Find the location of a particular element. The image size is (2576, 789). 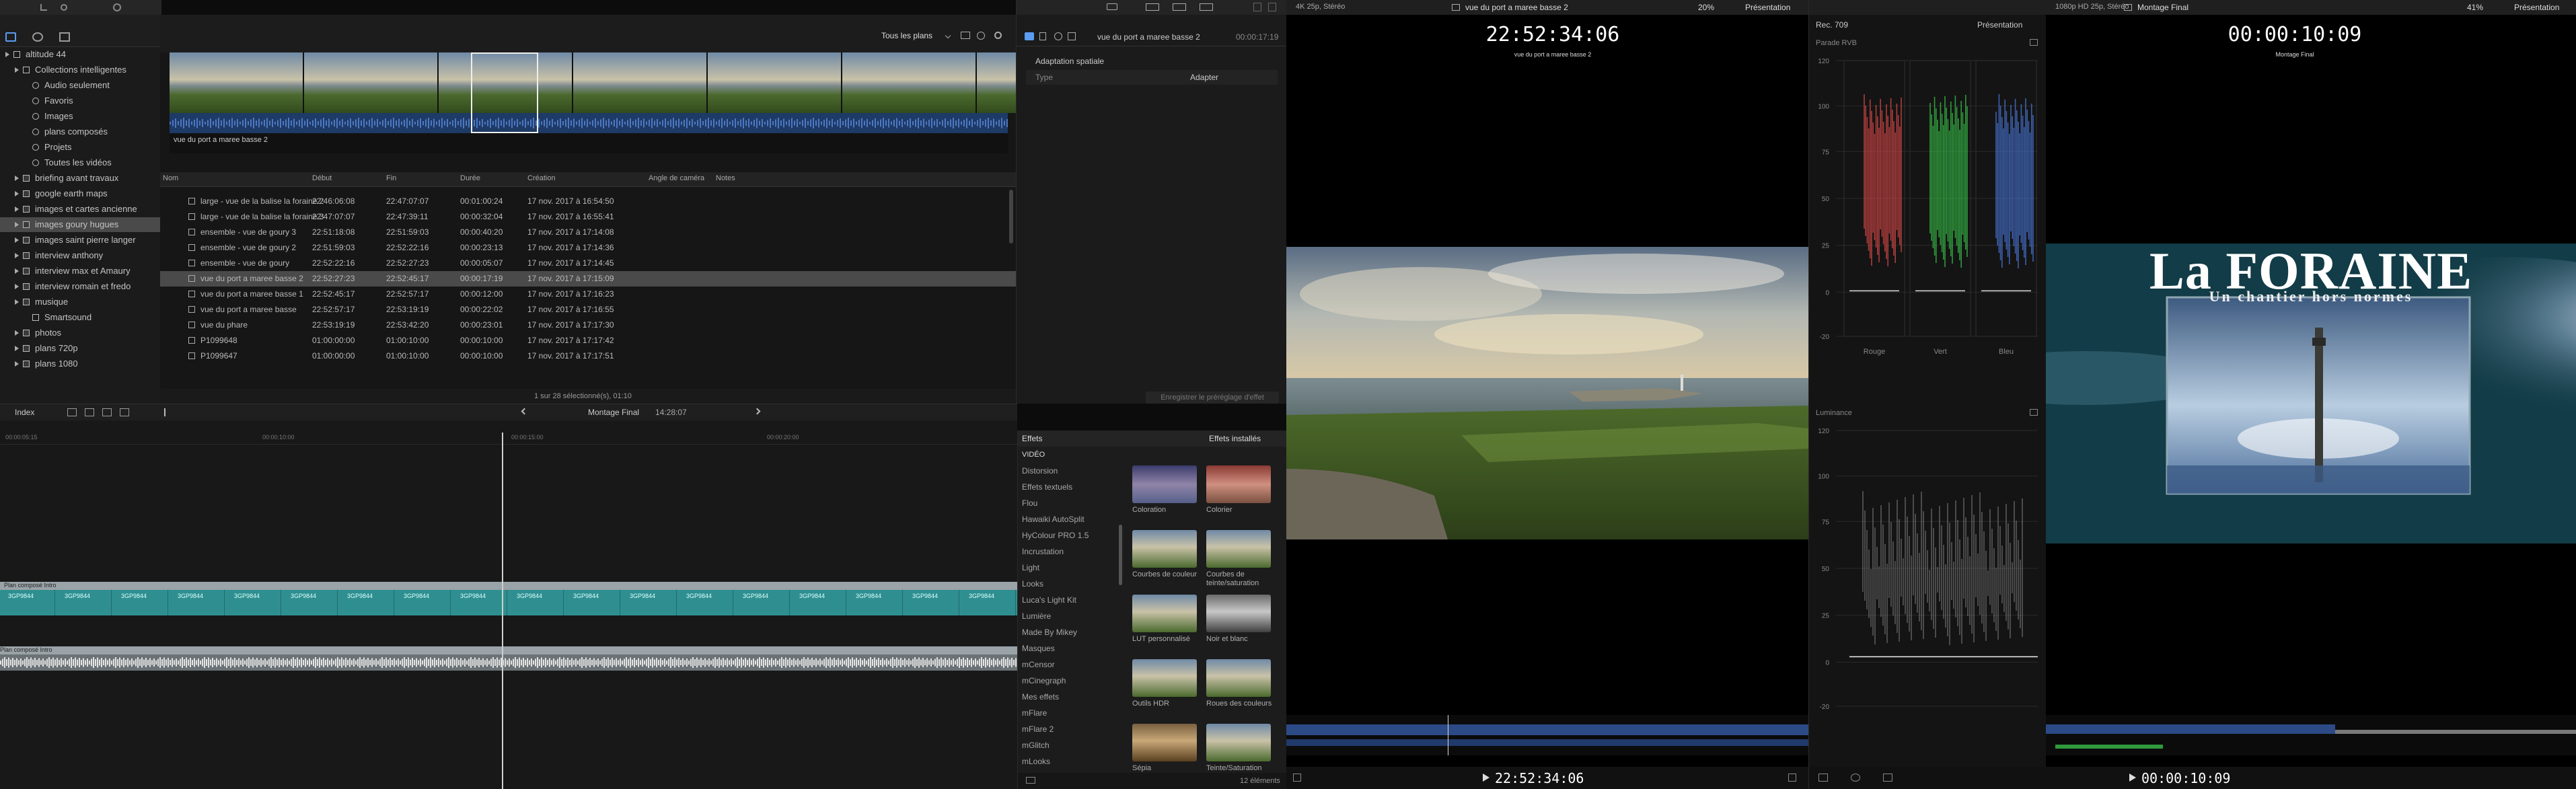

sidebar-item: Images is located at coordinates (80, 116).